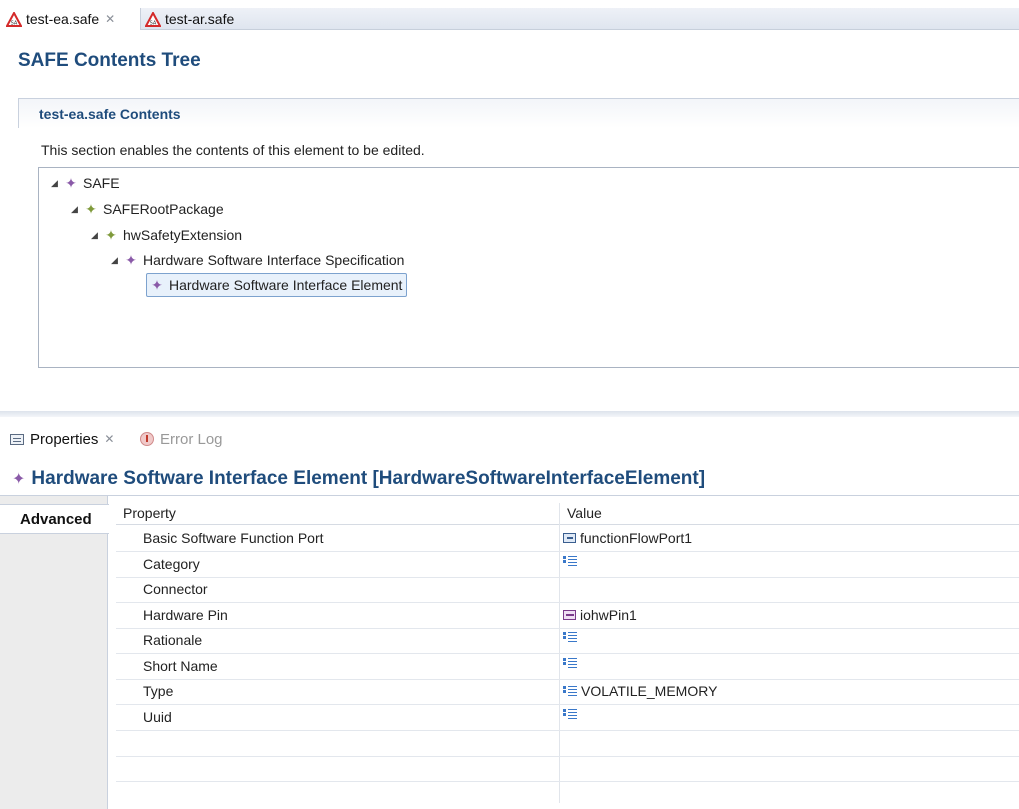 The image size is (1019, 809). What do you see at coordinates (286, 285) in the screenshot?
I see `tree-item-label: Hardware Software Interface Element` at bounding box center [286, 285].